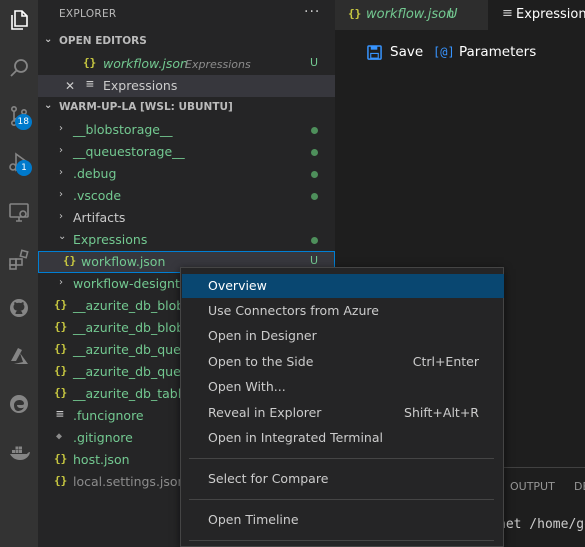 The image size is (585, 547). What do you see at coordinates (186, 15) in the screenshot?
I see `explorer-header: EXPLORER ···` at bounding box center [186, 15].